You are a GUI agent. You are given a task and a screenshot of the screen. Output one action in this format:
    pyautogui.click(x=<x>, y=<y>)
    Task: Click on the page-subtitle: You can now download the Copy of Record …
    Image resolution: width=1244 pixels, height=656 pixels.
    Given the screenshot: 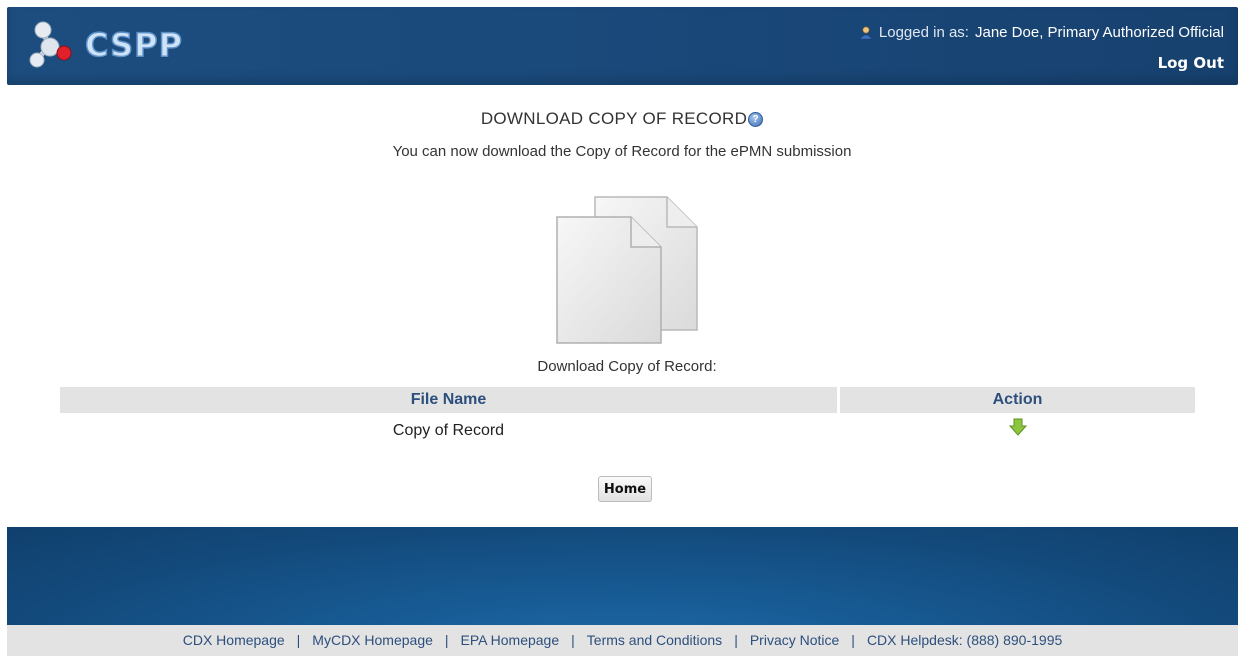 What is the action you would take?
    pyautogui.click(x=622, y=151)
    